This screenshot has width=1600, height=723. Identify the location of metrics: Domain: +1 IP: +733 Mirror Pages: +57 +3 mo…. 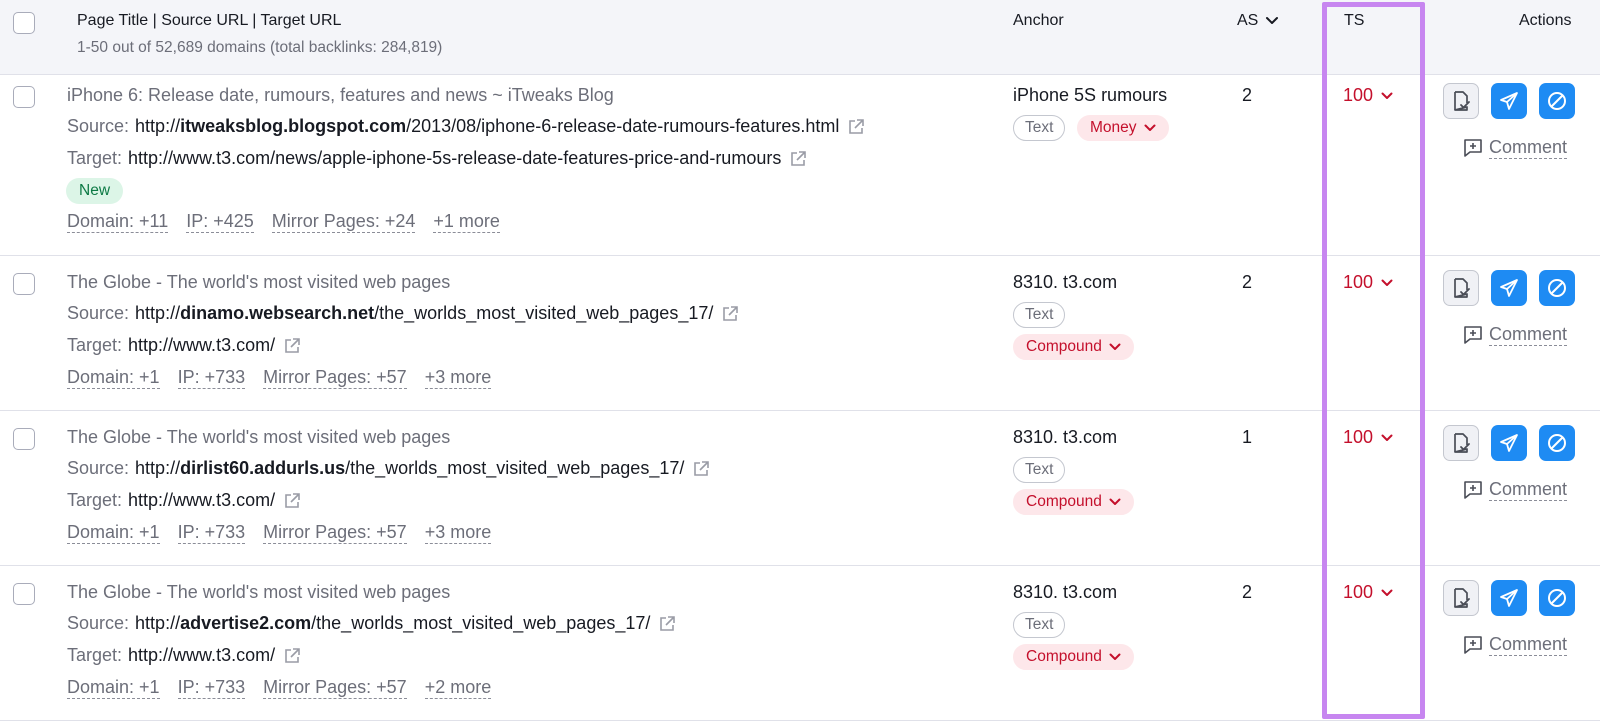
(288, 378).